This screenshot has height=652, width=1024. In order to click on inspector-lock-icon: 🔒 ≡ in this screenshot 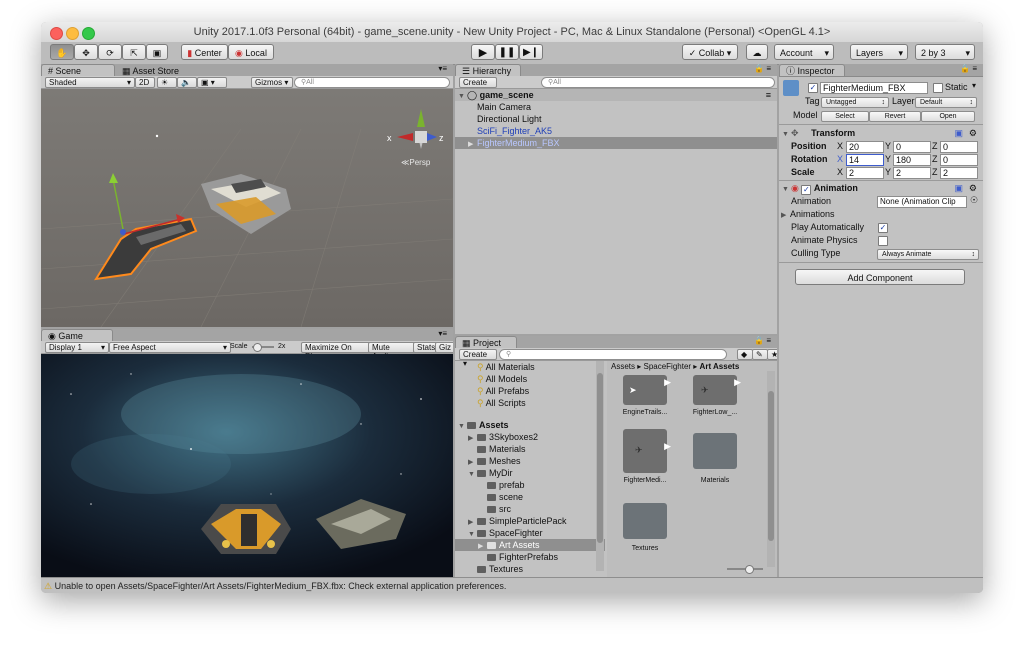, I will do `click(968, 68)`.